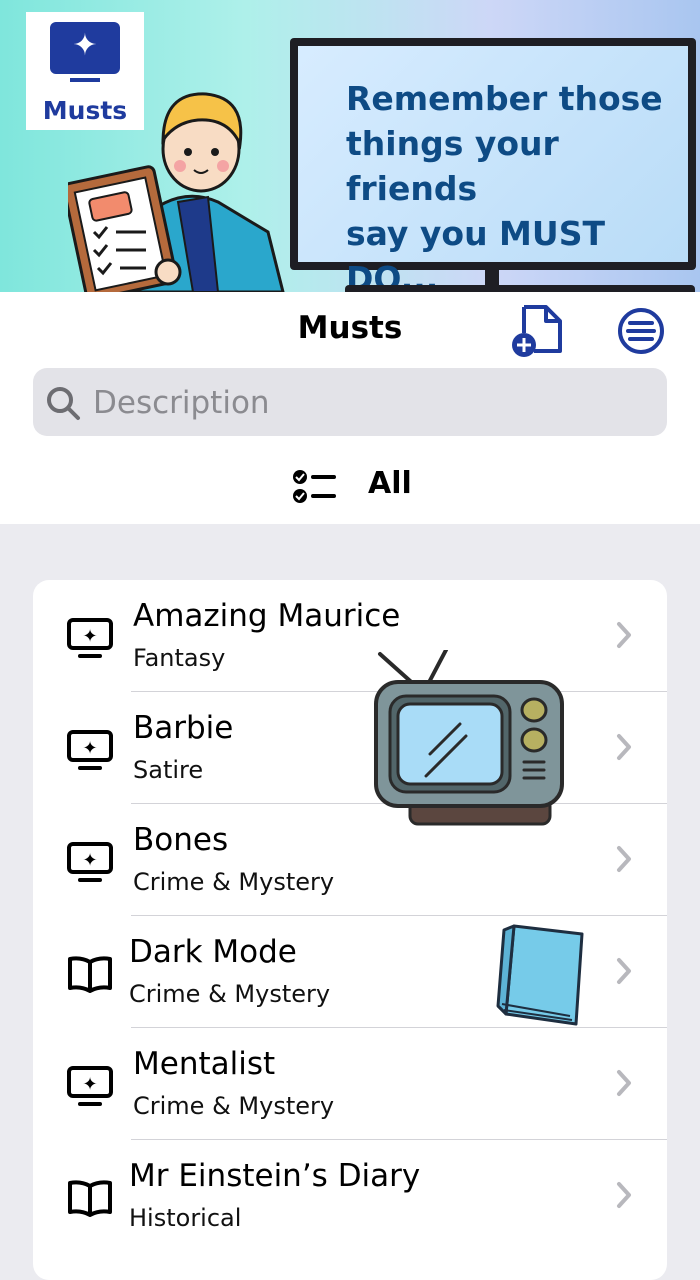  Describe the element at coordinates (390, 483) in the screenshot. I see `filter-label: All` at that location.